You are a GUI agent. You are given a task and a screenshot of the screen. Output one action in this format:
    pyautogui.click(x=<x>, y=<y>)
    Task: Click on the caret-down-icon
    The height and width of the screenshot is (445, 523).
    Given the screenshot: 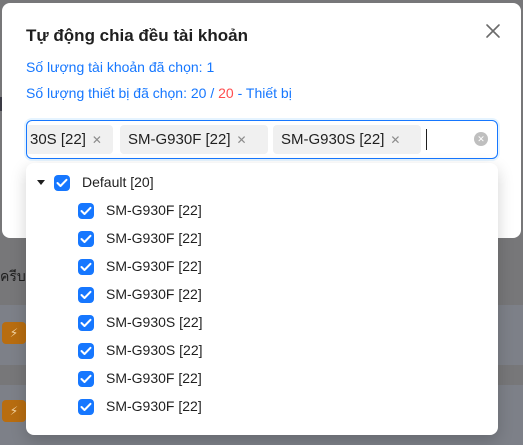 What is the action you would take?
    pyautogui.click(x=41, y=182)
    